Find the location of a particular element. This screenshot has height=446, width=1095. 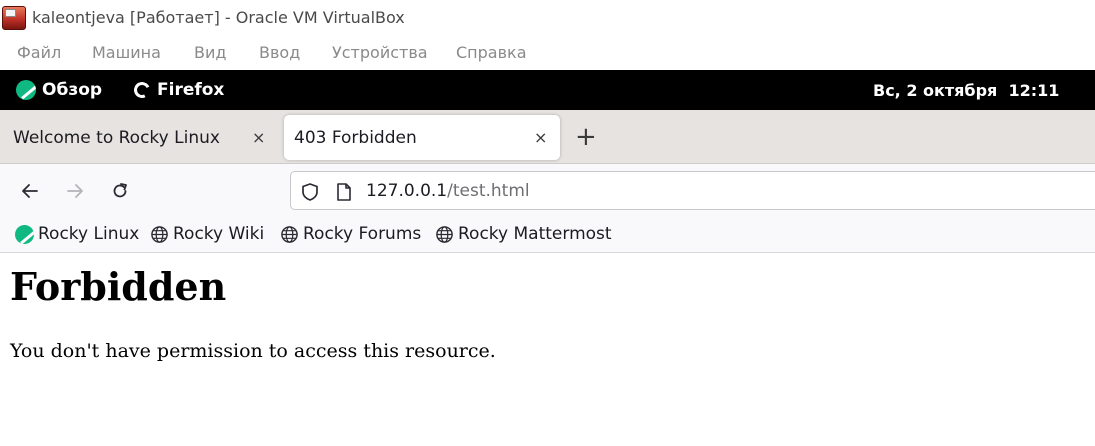

menu-file: Файл is located at coordinates (39, 52).